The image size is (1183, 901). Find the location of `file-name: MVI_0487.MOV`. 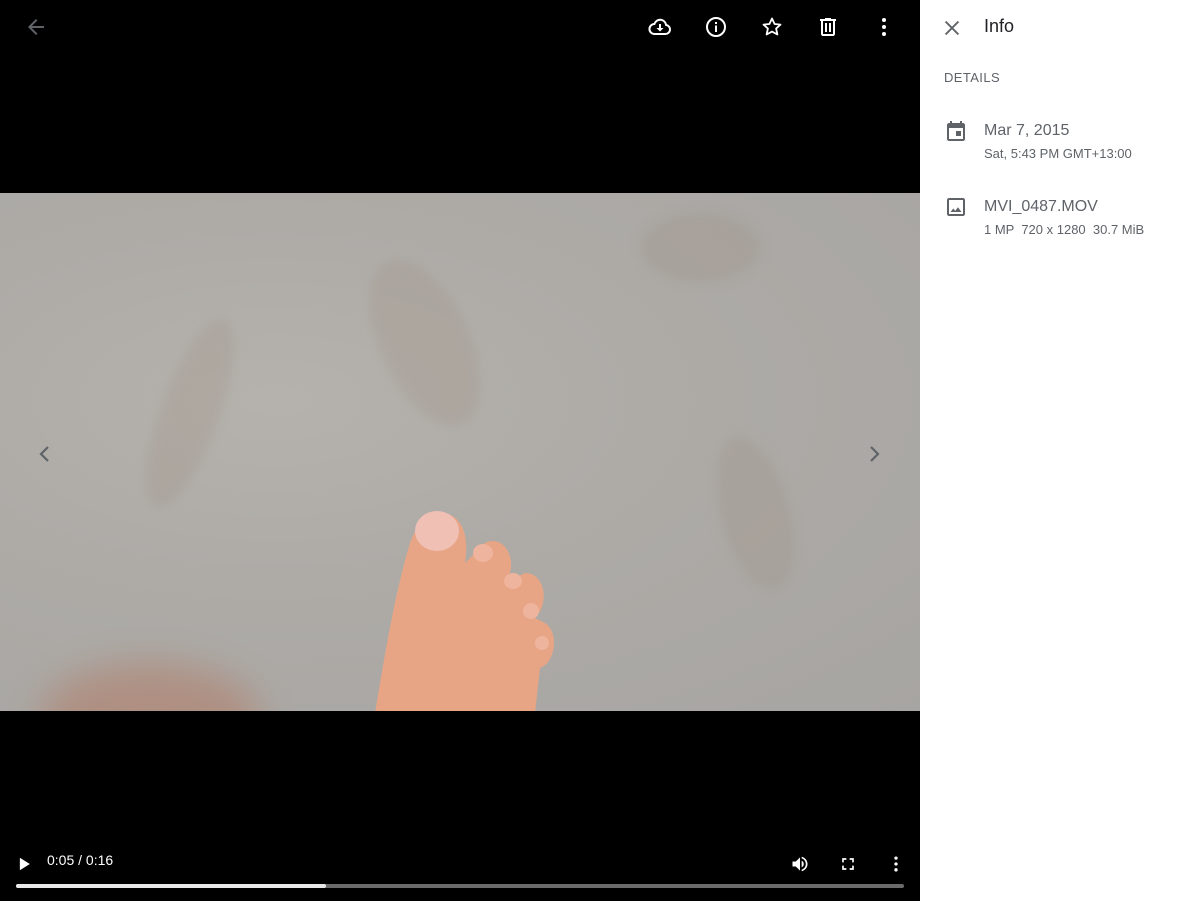

file-name: MVI_0487.MOV is located at coordinates (1041, 206).